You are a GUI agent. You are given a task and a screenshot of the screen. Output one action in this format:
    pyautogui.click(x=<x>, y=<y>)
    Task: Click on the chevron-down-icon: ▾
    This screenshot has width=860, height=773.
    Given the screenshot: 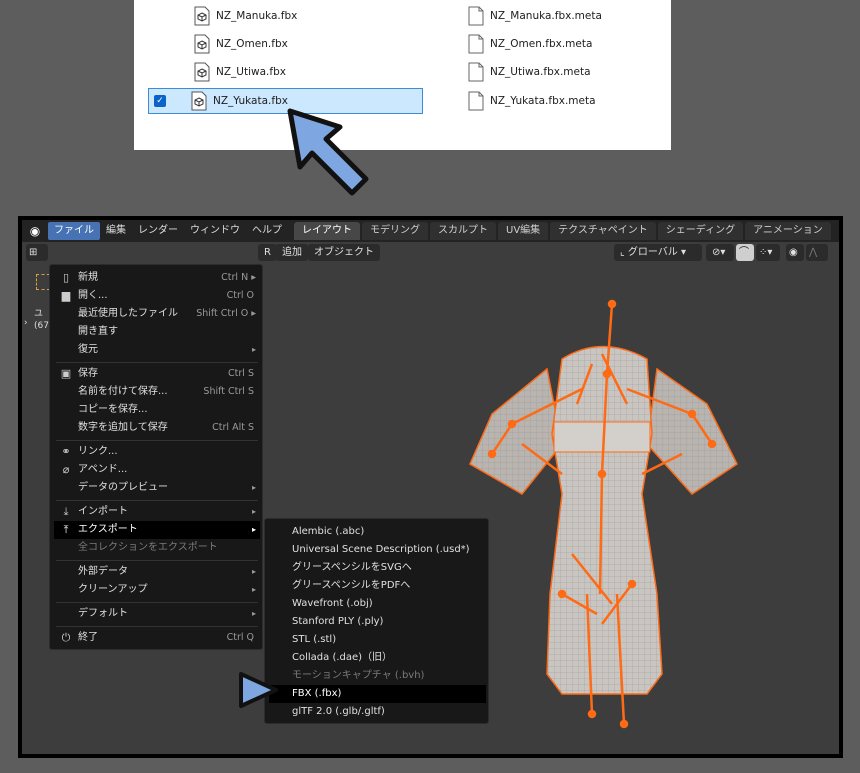 What is the action you would take?
    pyautogui.click(x=681, y=252)
    